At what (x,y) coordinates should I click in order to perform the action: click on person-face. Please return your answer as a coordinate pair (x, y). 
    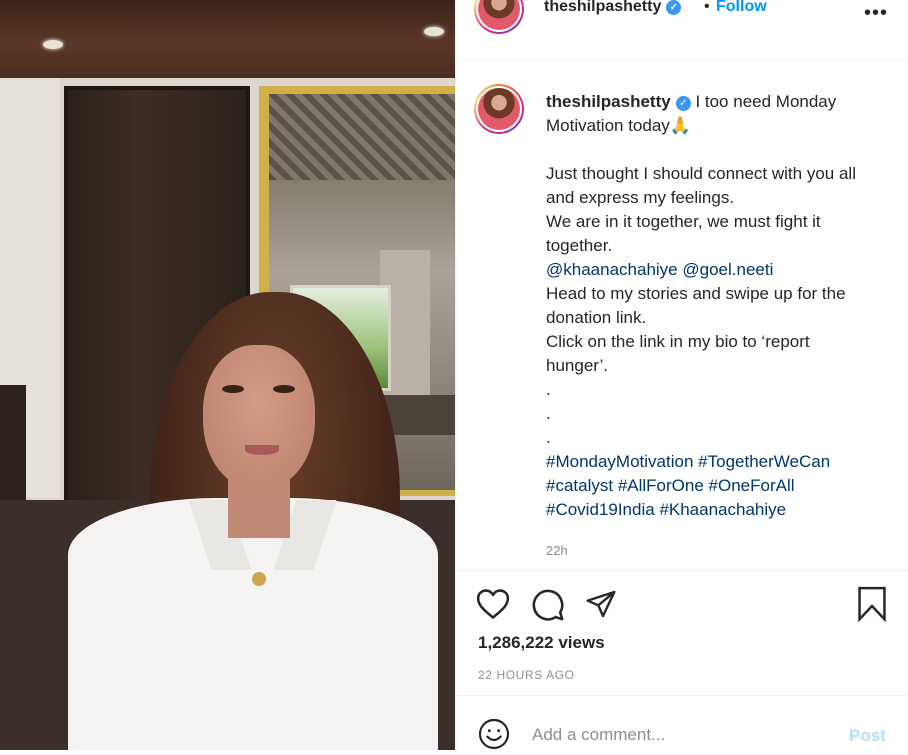
    Looking at the image, I should click on (259, 417).